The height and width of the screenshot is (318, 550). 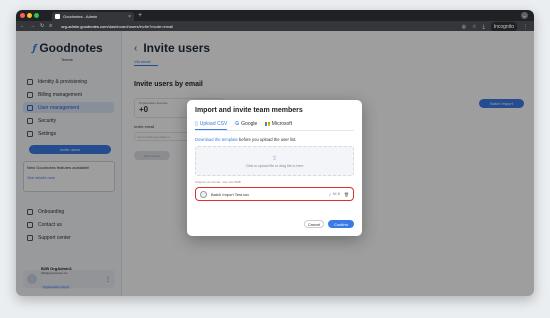 I want to click on maximize-window-button, so click(x=36, y=15).